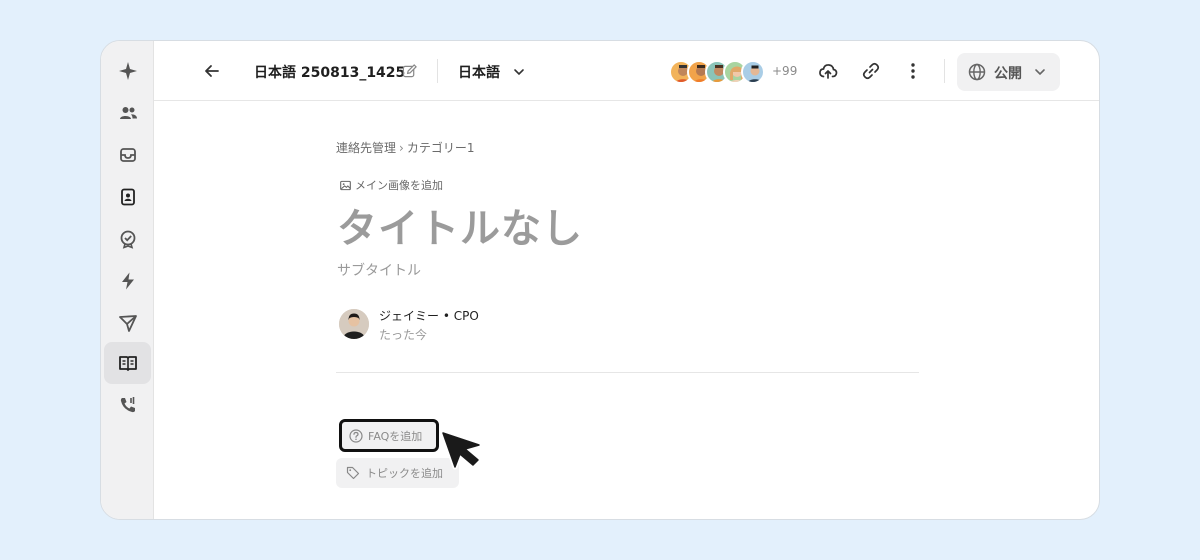 This screenshot has height=560, width=1200. I want to click on sidebar-item-outbound, so click(127, 323).